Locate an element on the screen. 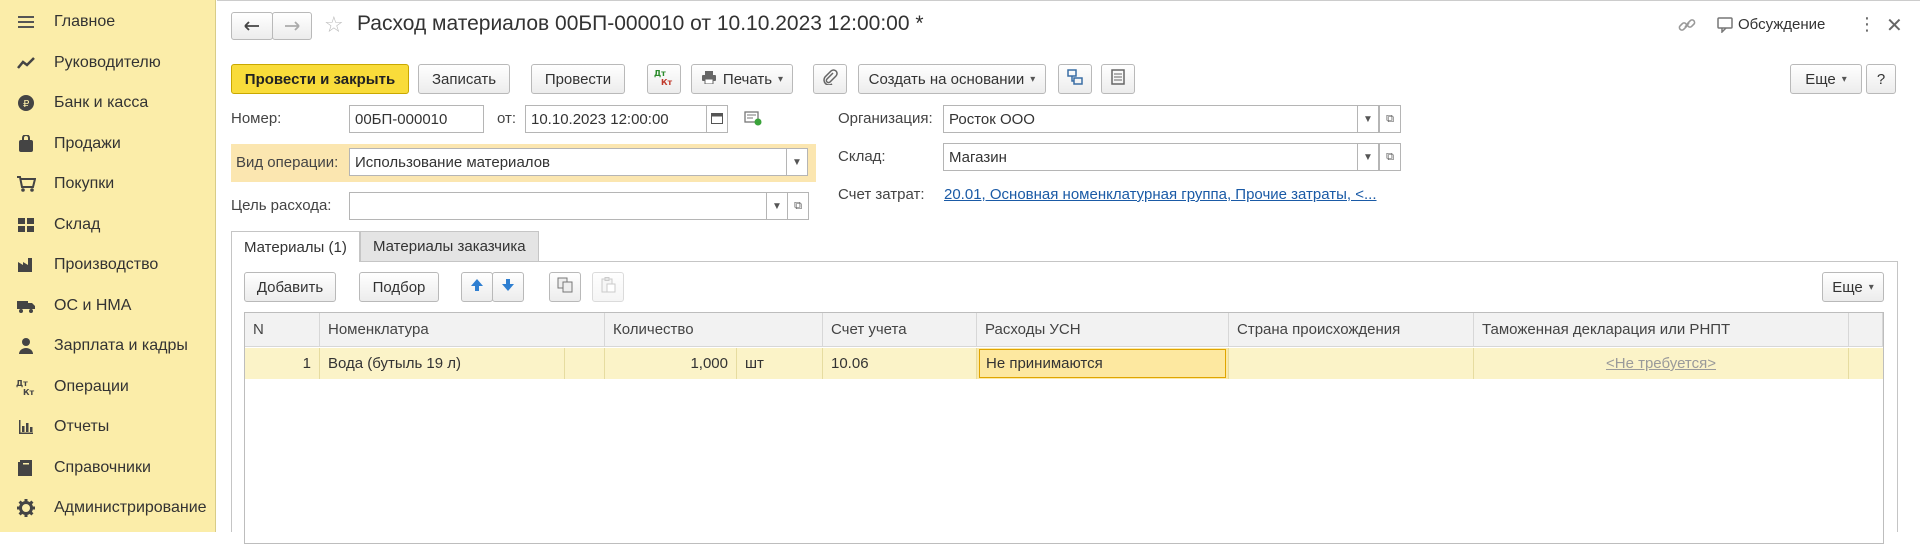 Image resolution: width=1920 pixels, height=544 pixels. warehouse-field: Магазин is located at coordinates (1150, 157).